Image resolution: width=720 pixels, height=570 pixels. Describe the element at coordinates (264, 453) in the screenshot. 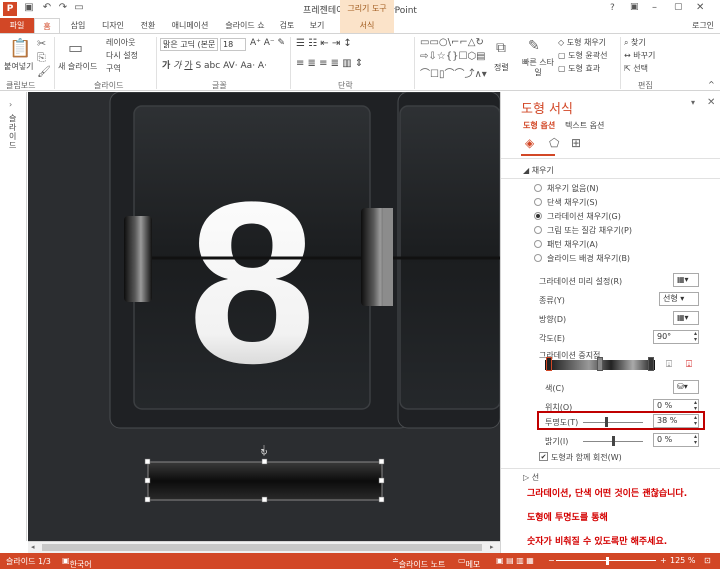

I see `rotate-handle-icon: ↻` at that location.